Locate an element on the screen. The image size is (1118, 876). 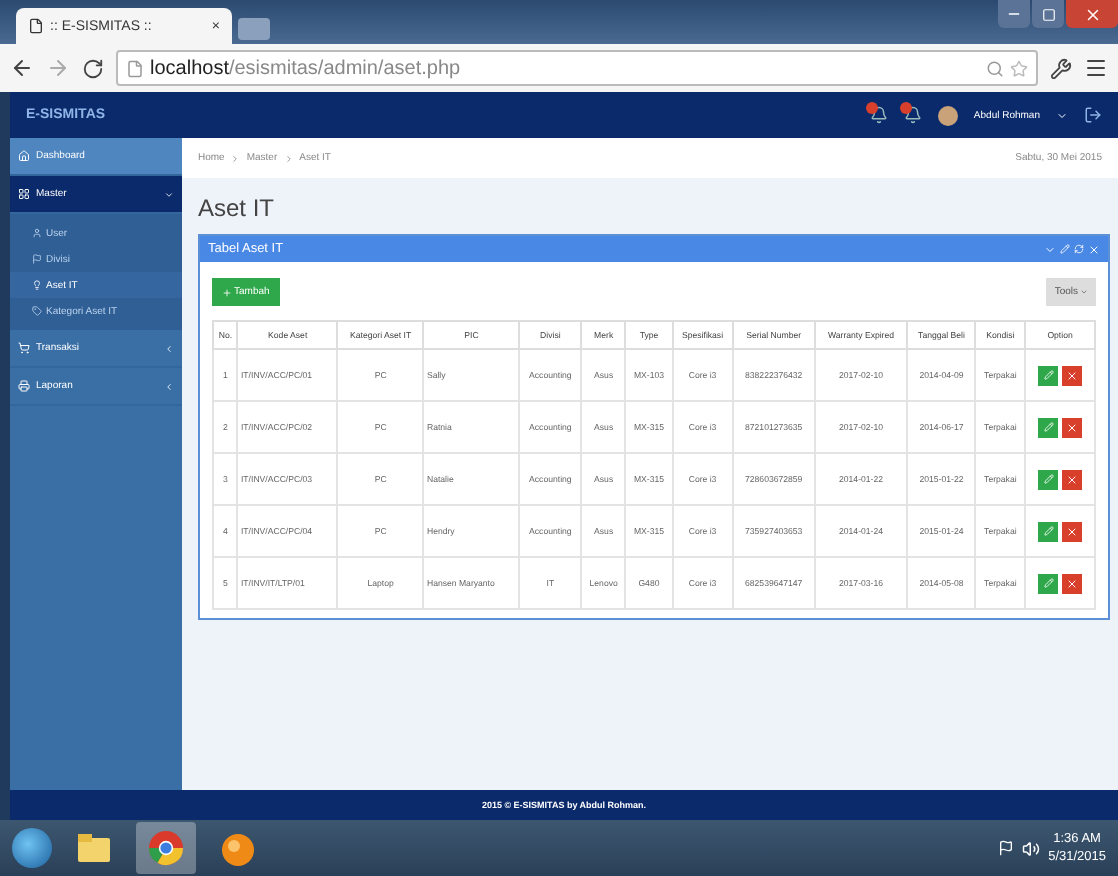
browser-icon is located at coordinates (166, 848).